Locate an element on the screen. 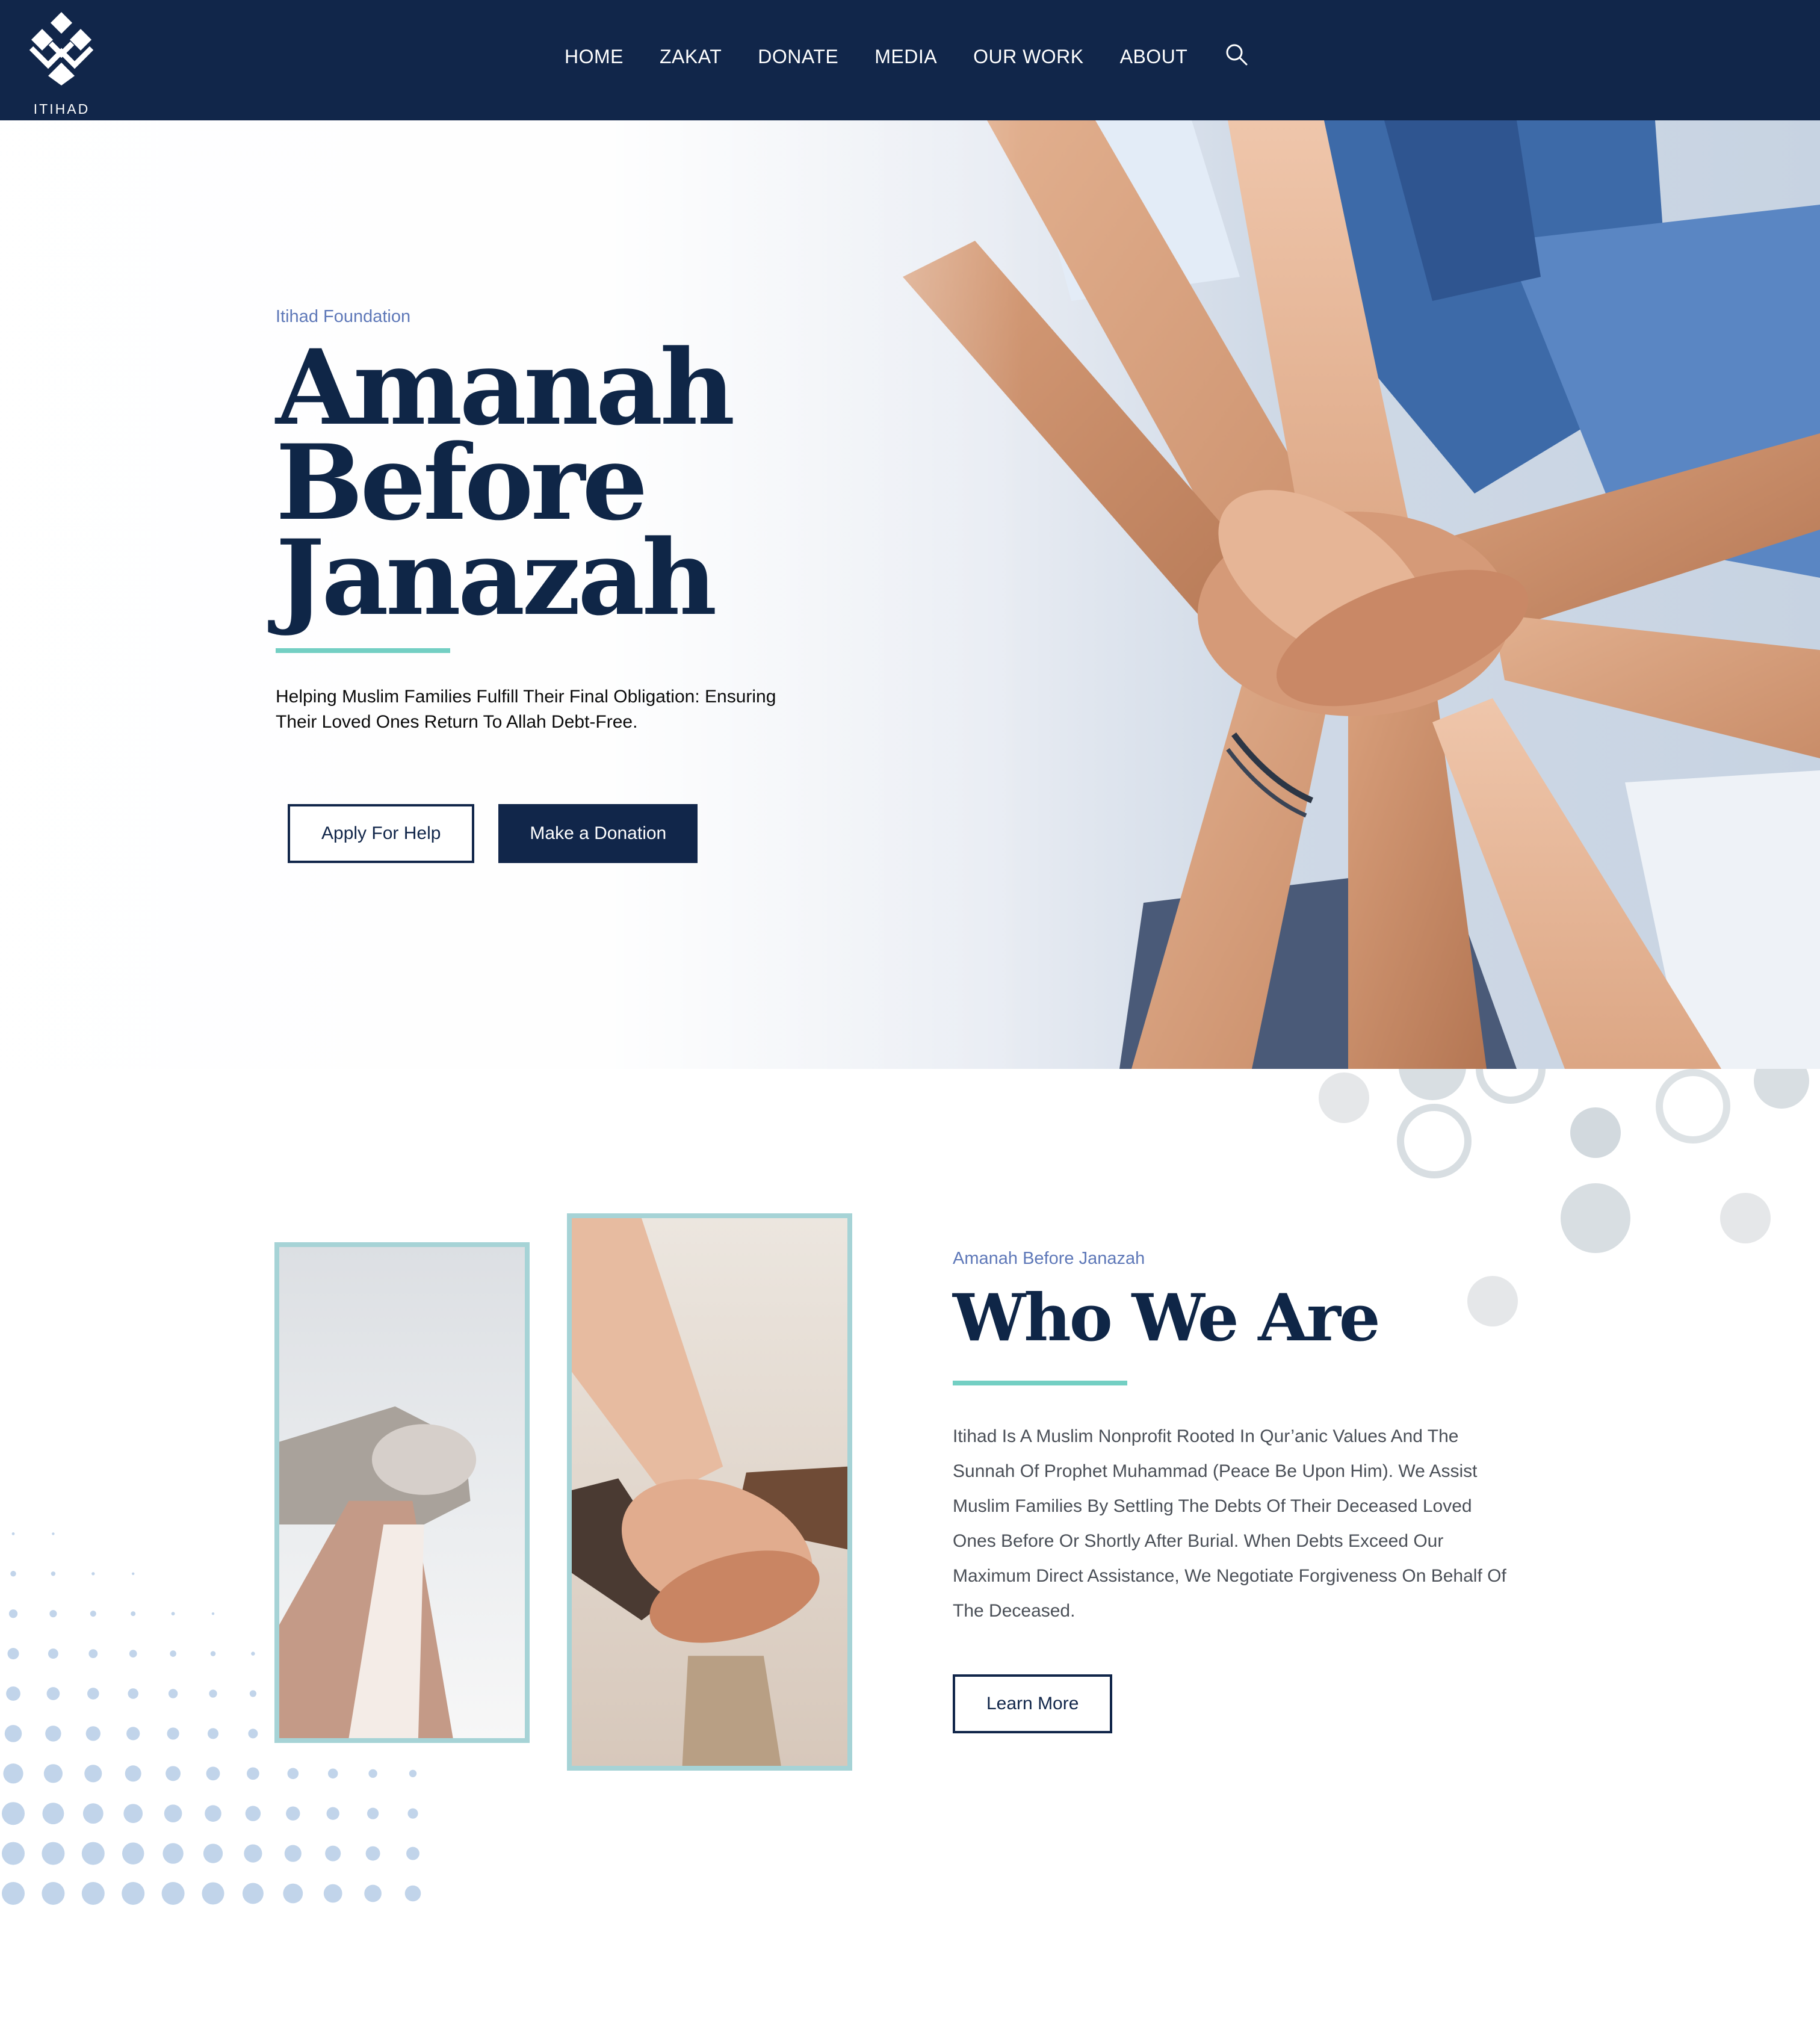  stacked-hands-photo is located at coordinates (709, 1492).